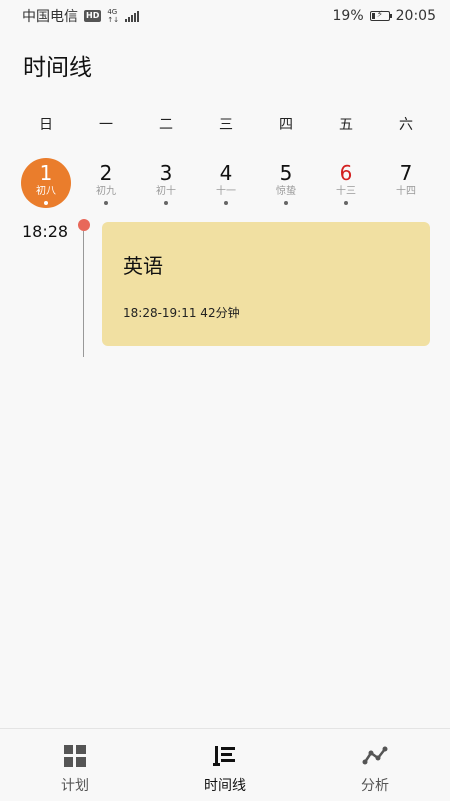  I want to click on timeline-icon, so click(224, 756).